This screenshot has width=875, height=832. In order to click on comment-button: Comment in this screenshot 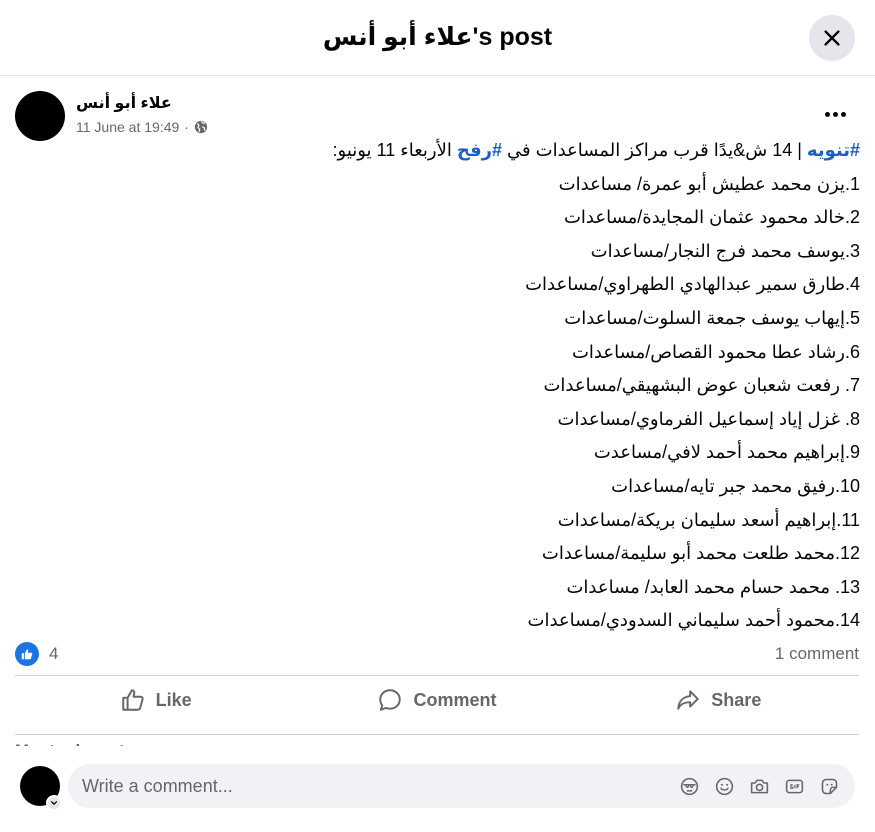, I will do `click(436, 700)`.